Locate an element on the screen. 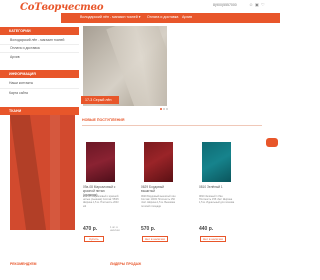 This screenshot has height=280, width=320. new-arrivals-title: НОВЫЕ ПОСТУПЛЕНИЯ is located at coordinates (103, 120).